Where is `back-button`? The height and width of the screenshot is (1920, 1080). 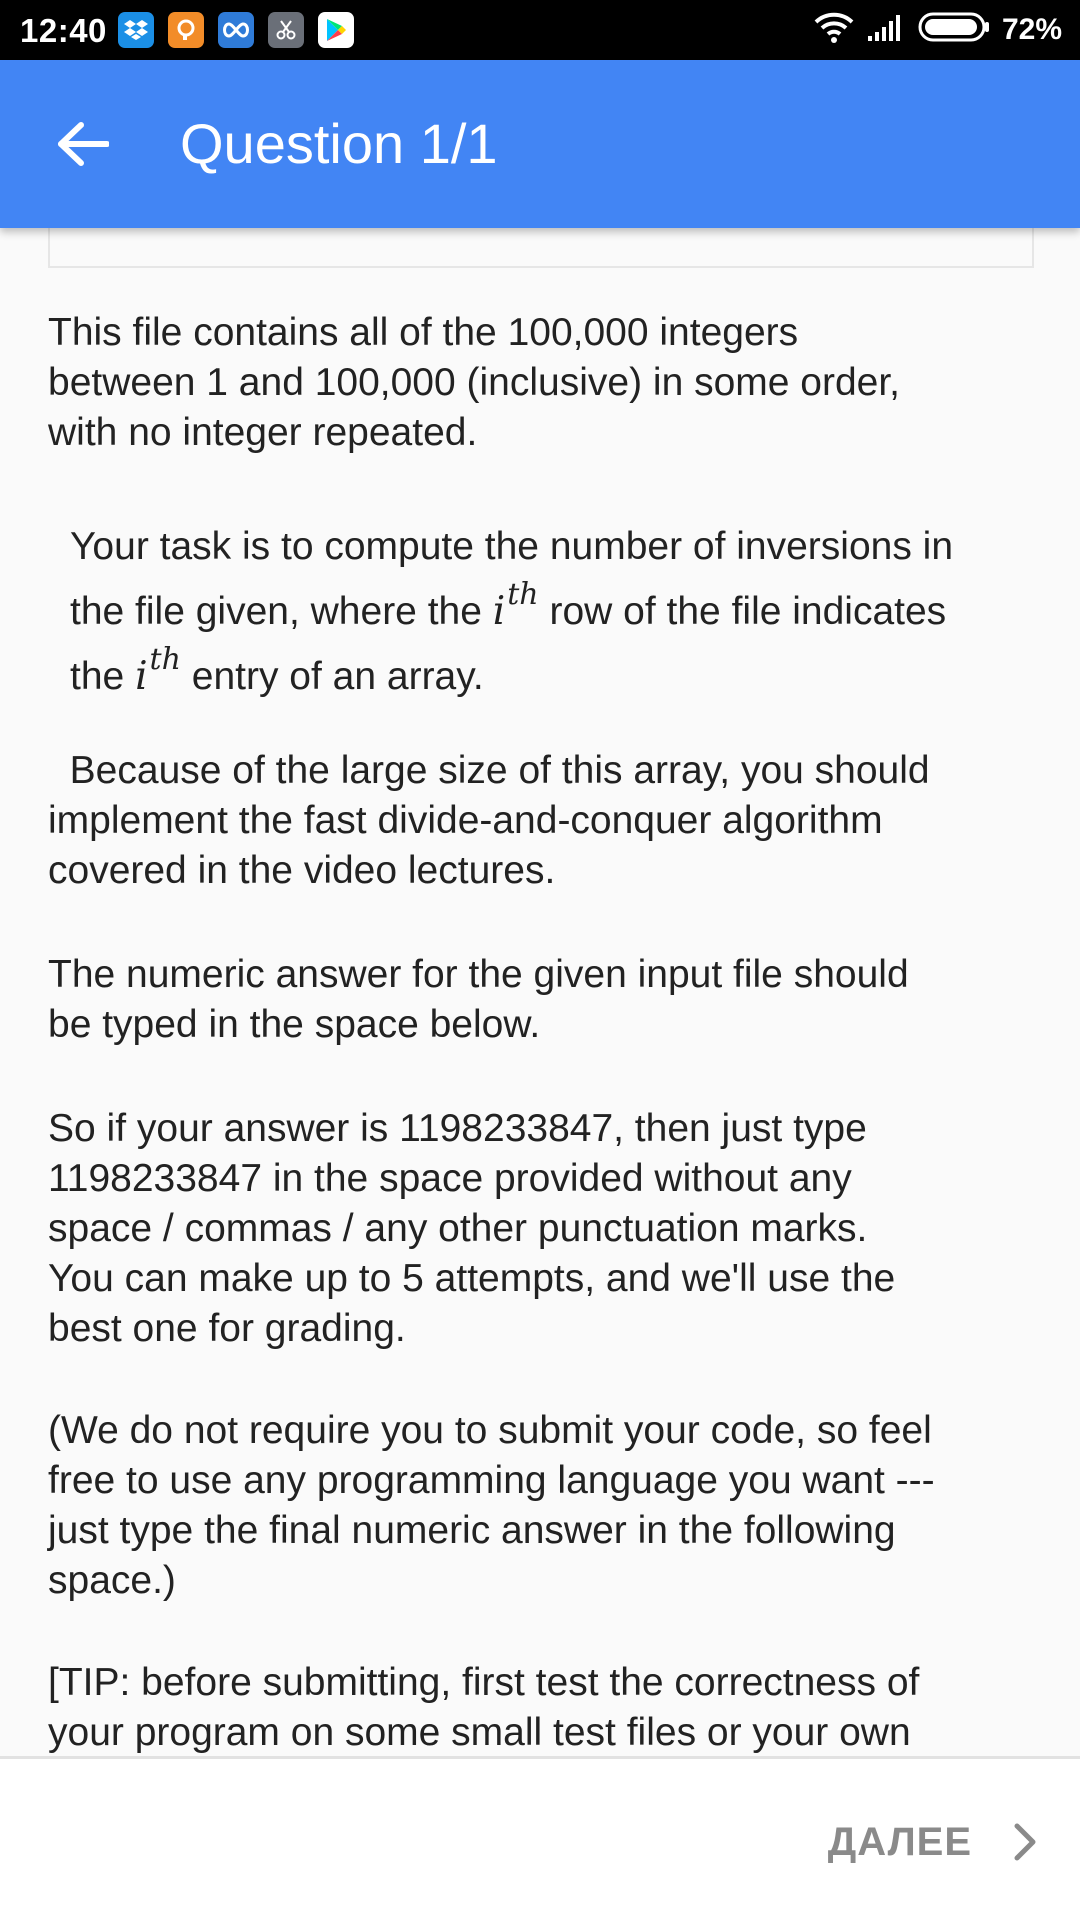 back-button is located at coordinates (83, 144).